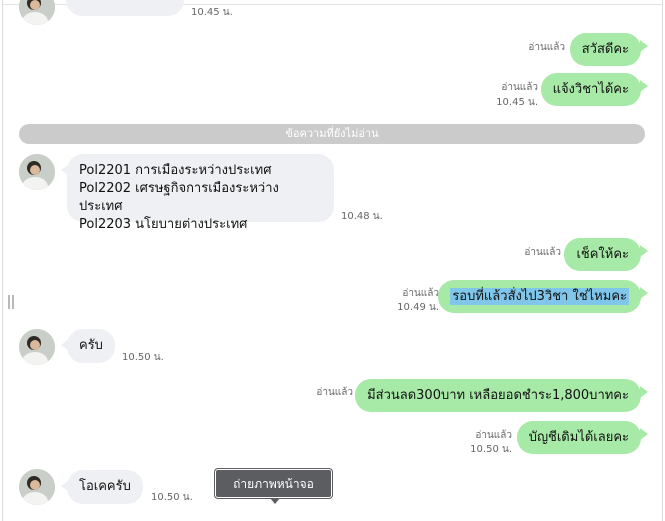 This screenshot has width=665, height=521. Describe the element at coordinates (273, 486) in the screenshot. I see `screenshot-tooltip: ถ่ายภาพหน้าจอ` at that location.